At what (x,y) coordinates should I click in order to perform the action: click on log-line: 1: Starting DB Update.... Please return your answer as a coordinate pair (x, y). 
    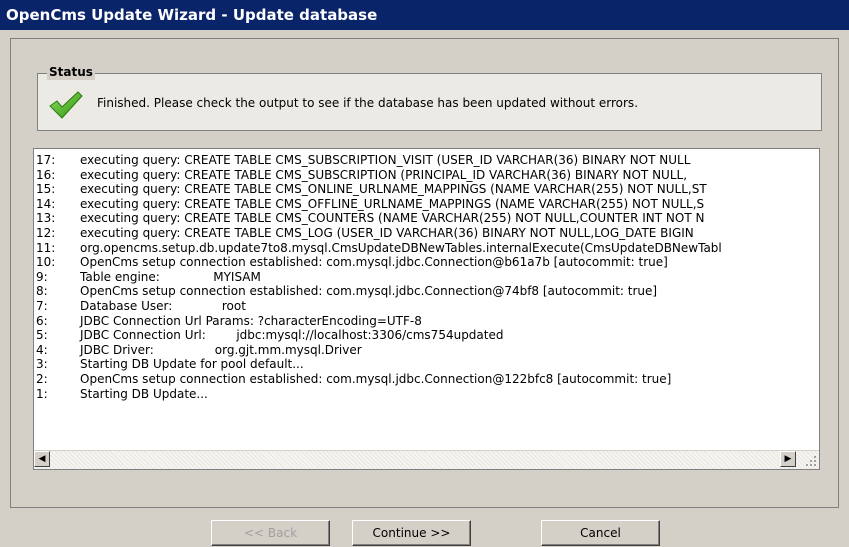
    Looking at the image, I should click on (426, 394).